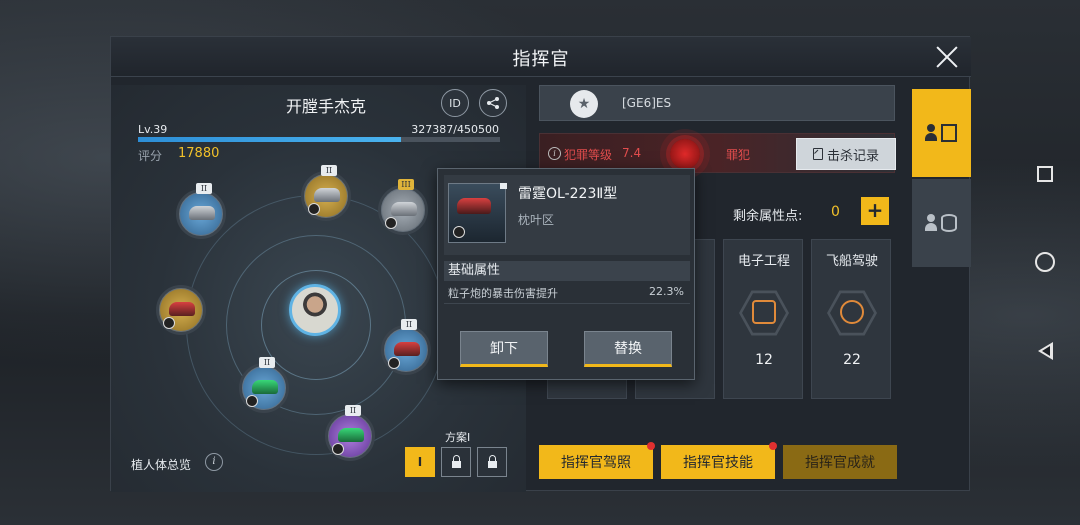 This screenshot has height=525, width=1080. What do you see at coordinates (1045, 350) in the screenshot?
I see `back-icon` at bounding box center [1045, 350].